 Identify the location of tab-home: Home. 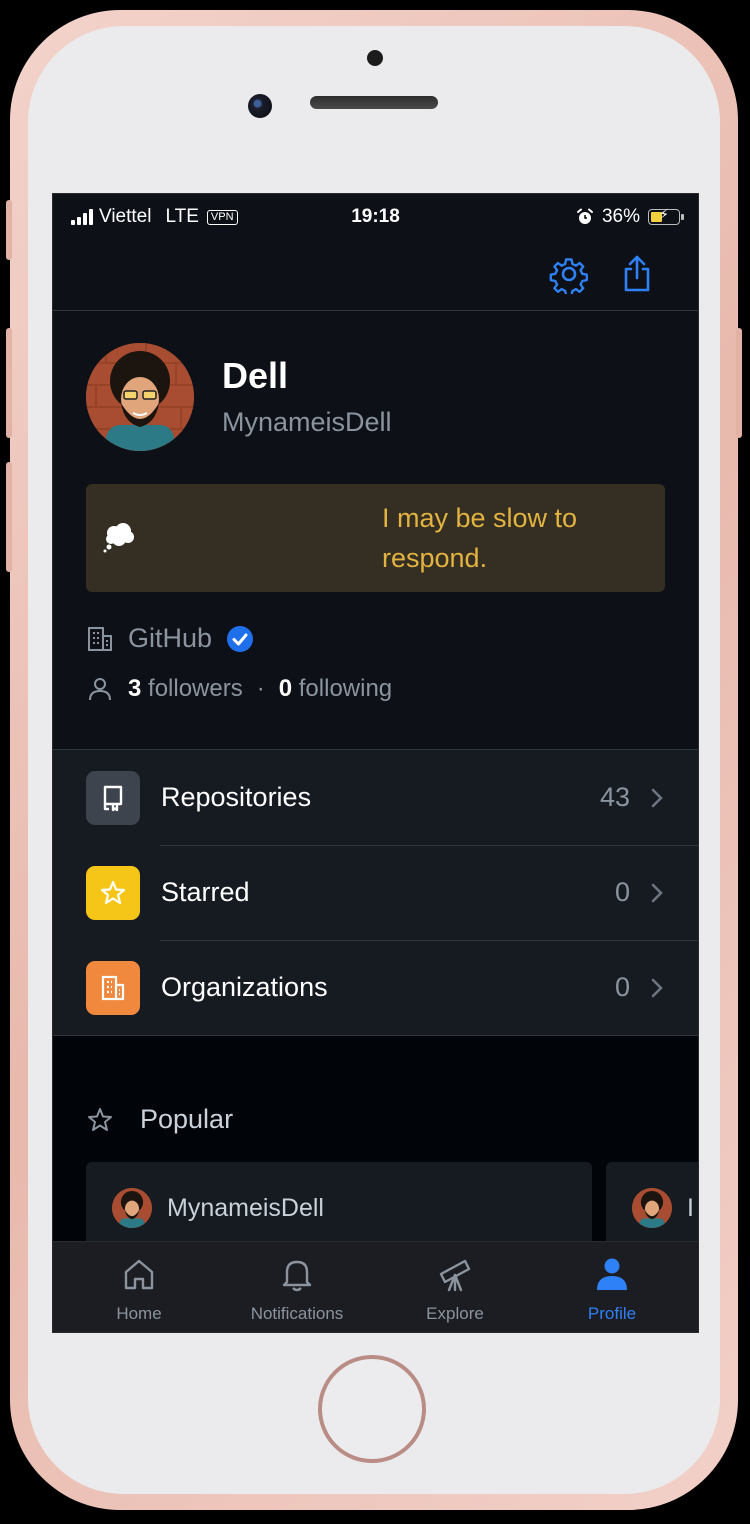
(139, 1287).